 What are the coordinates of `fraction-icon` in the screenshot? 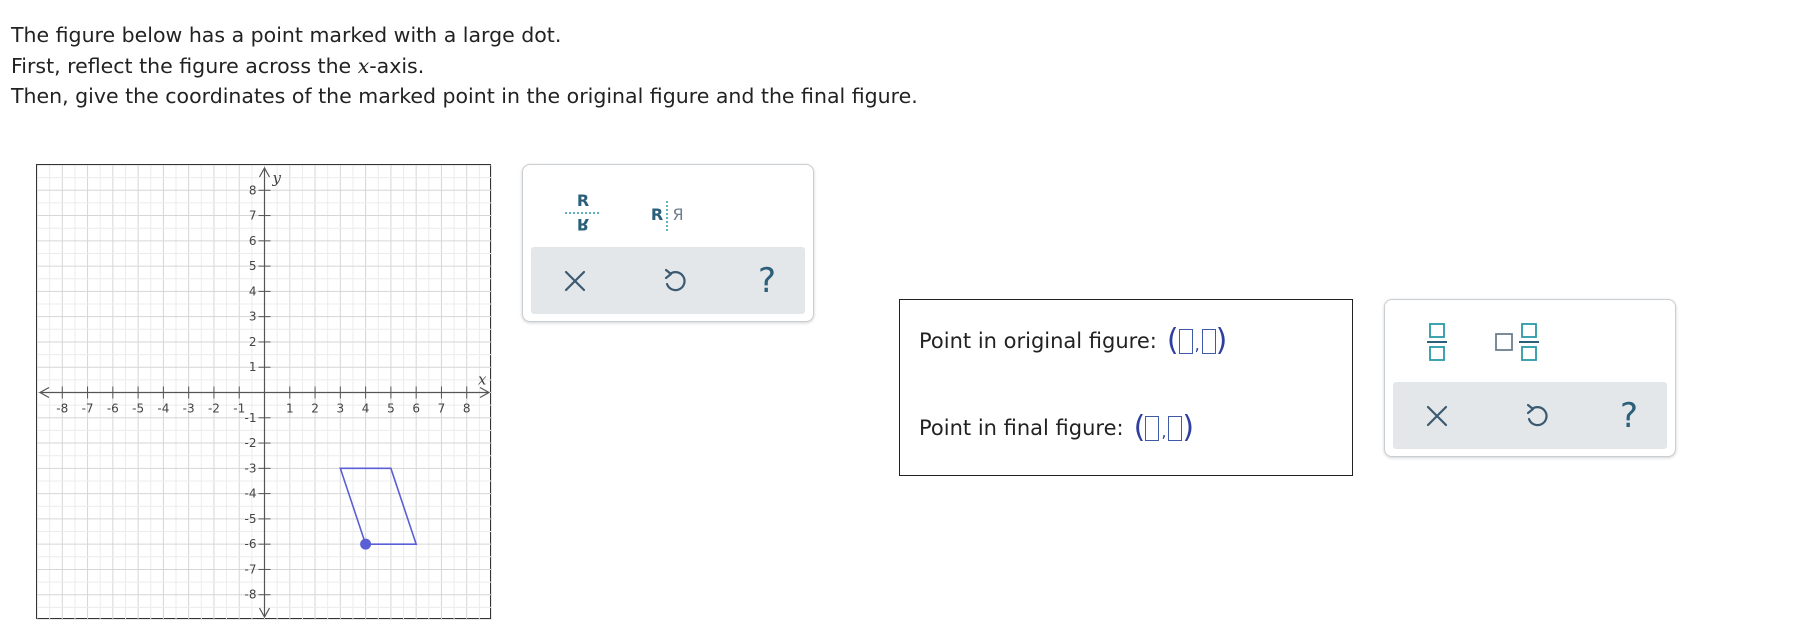 It's located at (1437, 342).